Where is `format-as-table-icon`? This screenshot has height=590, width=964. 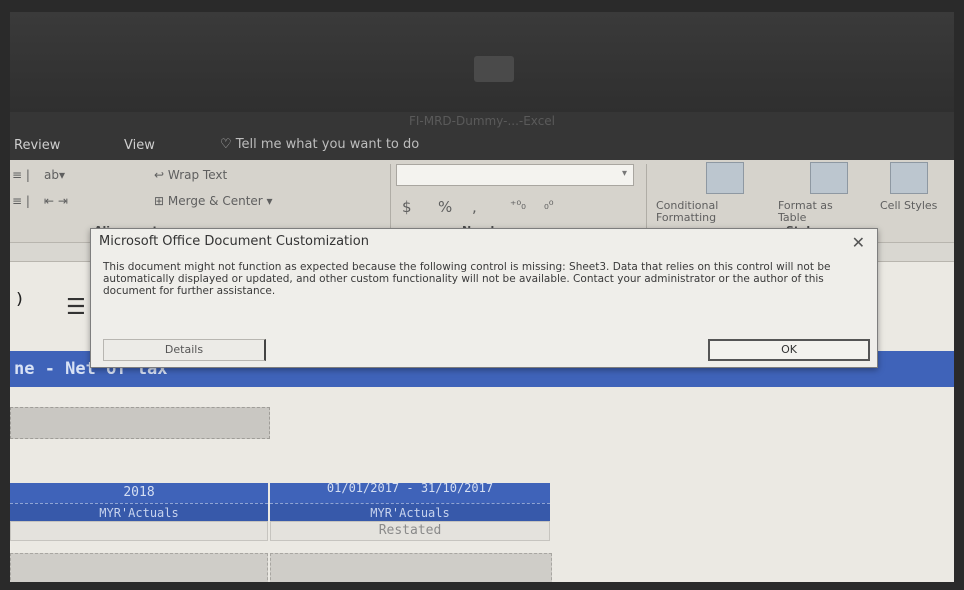 format-as-table-icon is located at coordinates (829, 178).